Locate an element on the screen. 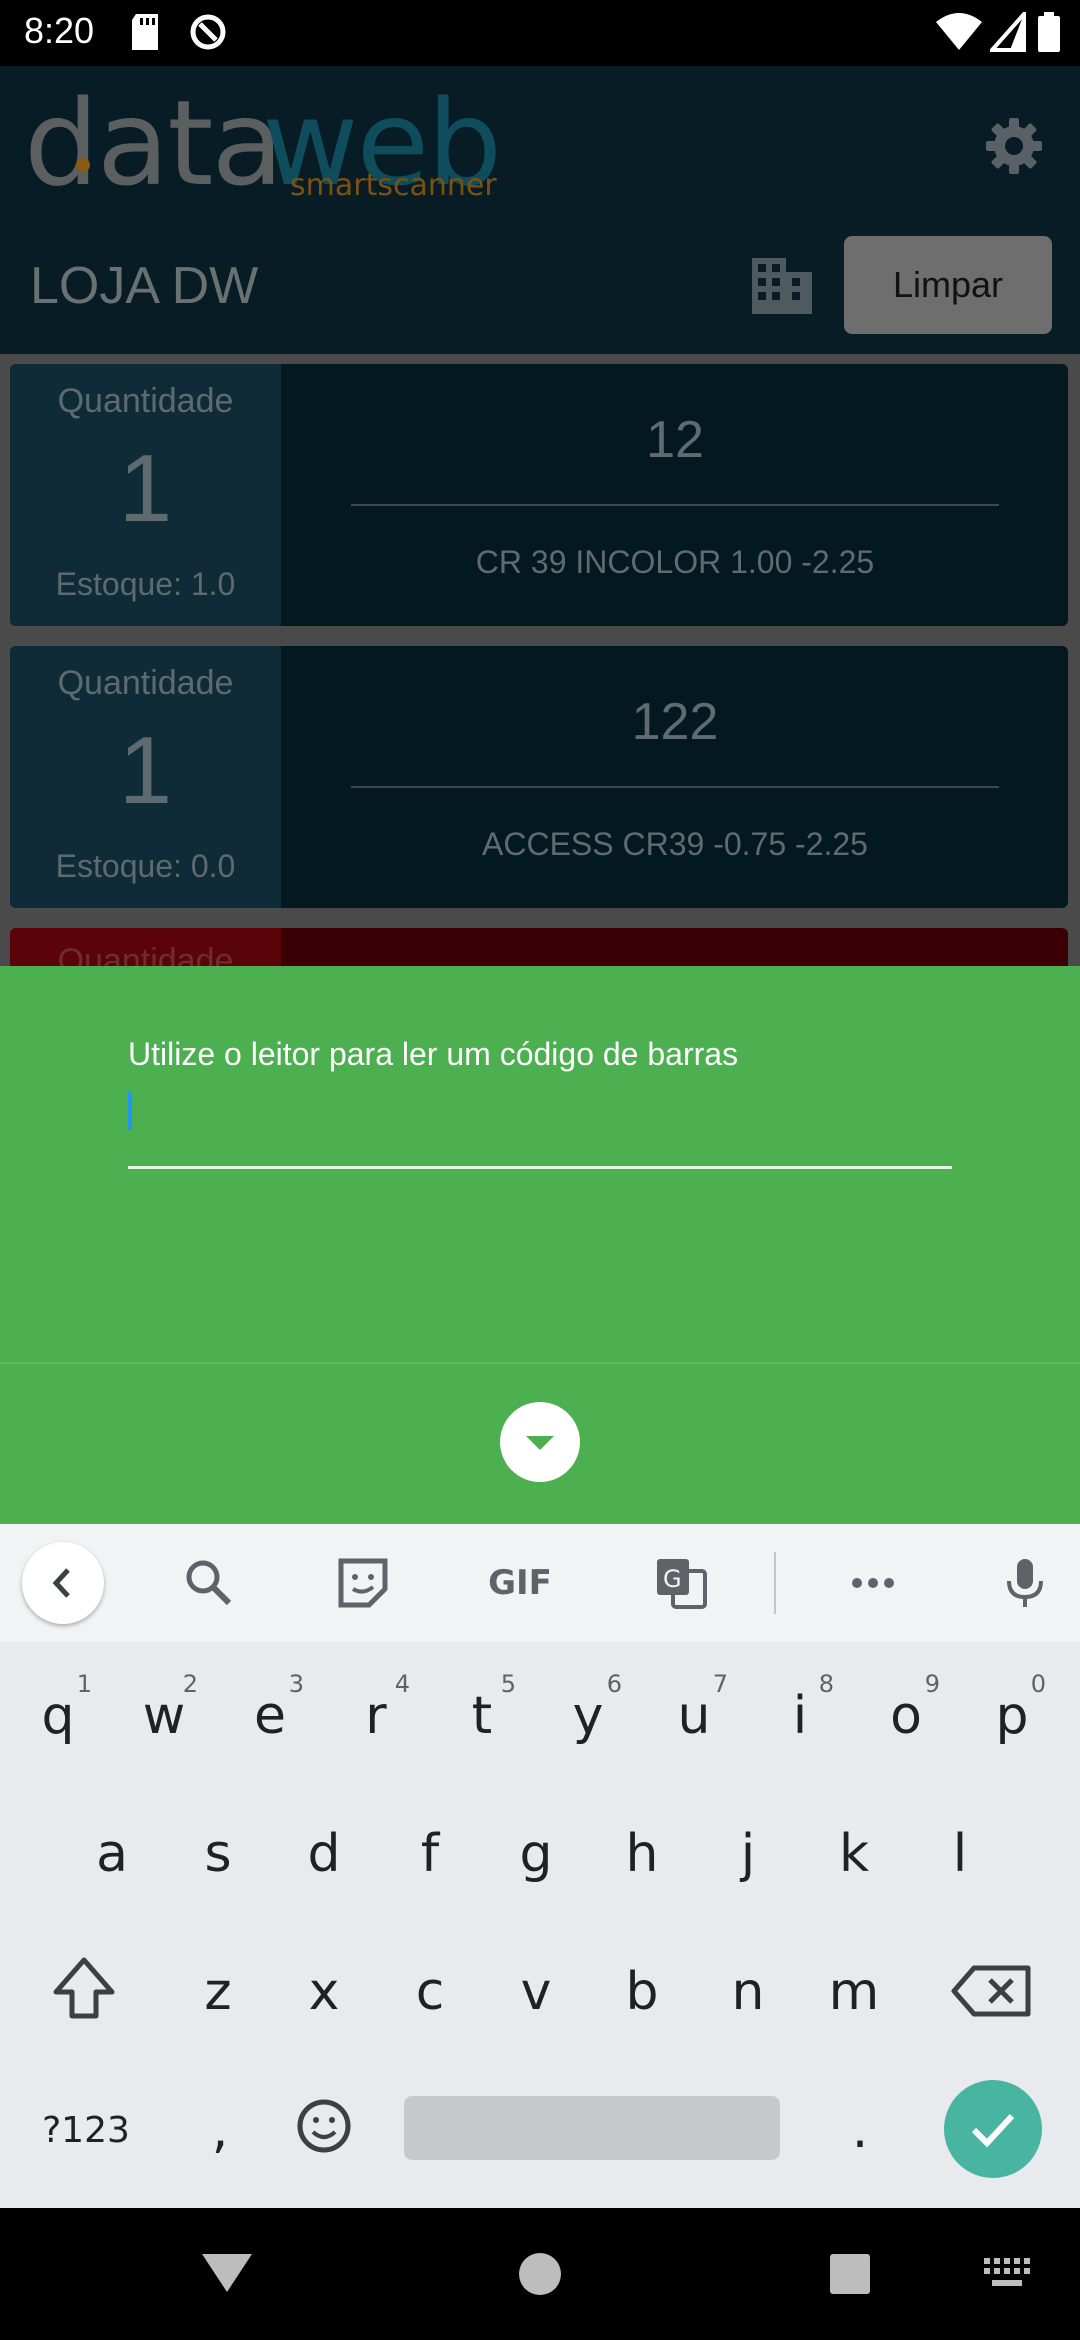  item-description: ACCESS CR39 -0.75 -2.25 is located at coordinates (675, 844).